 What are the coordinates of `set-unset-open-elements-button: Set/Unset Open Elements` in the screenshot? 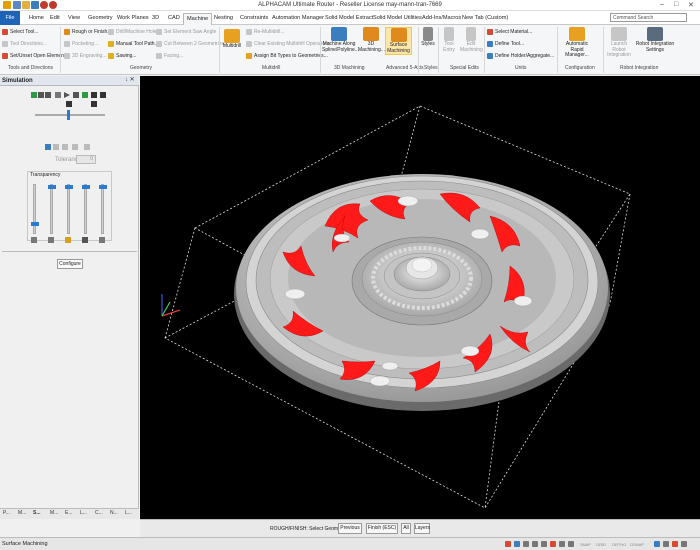 It's located at (35, 56).